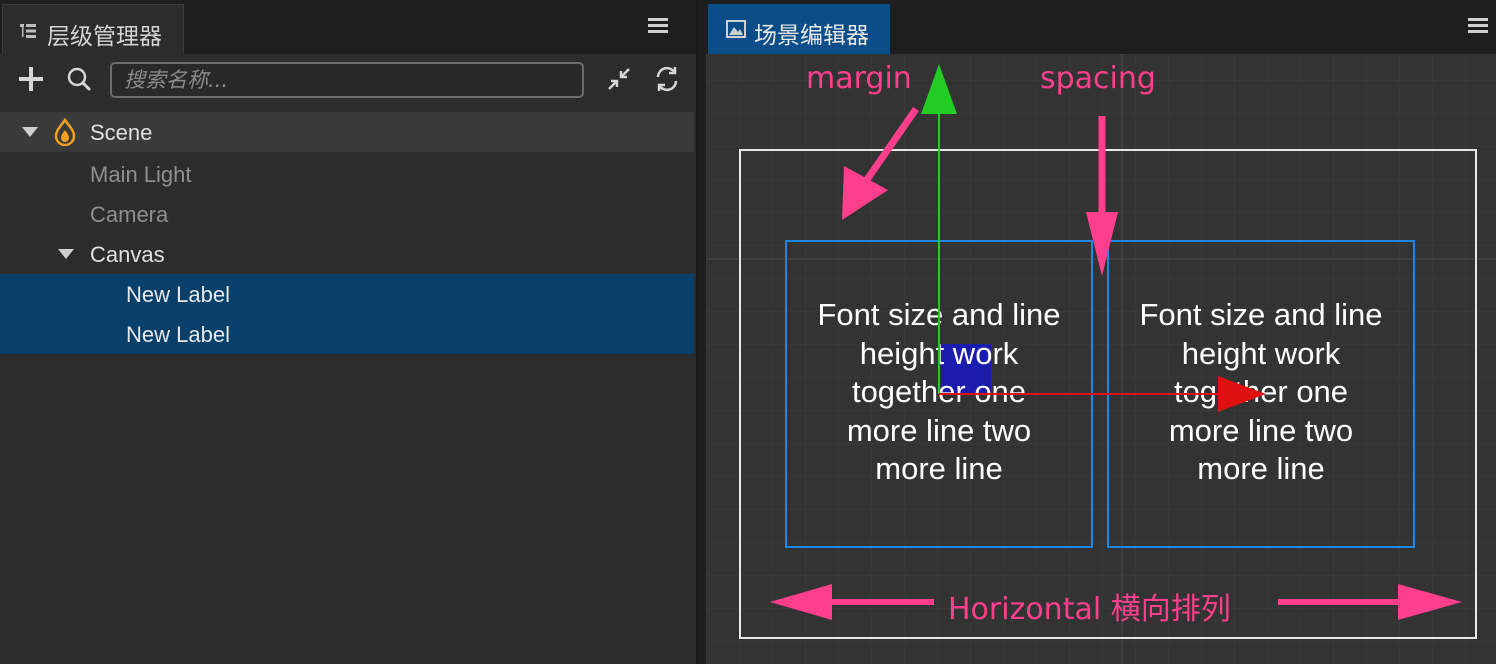 The image size is (1496, 664). I want to click on hierarchy-menu-icon, so click(658, 26).